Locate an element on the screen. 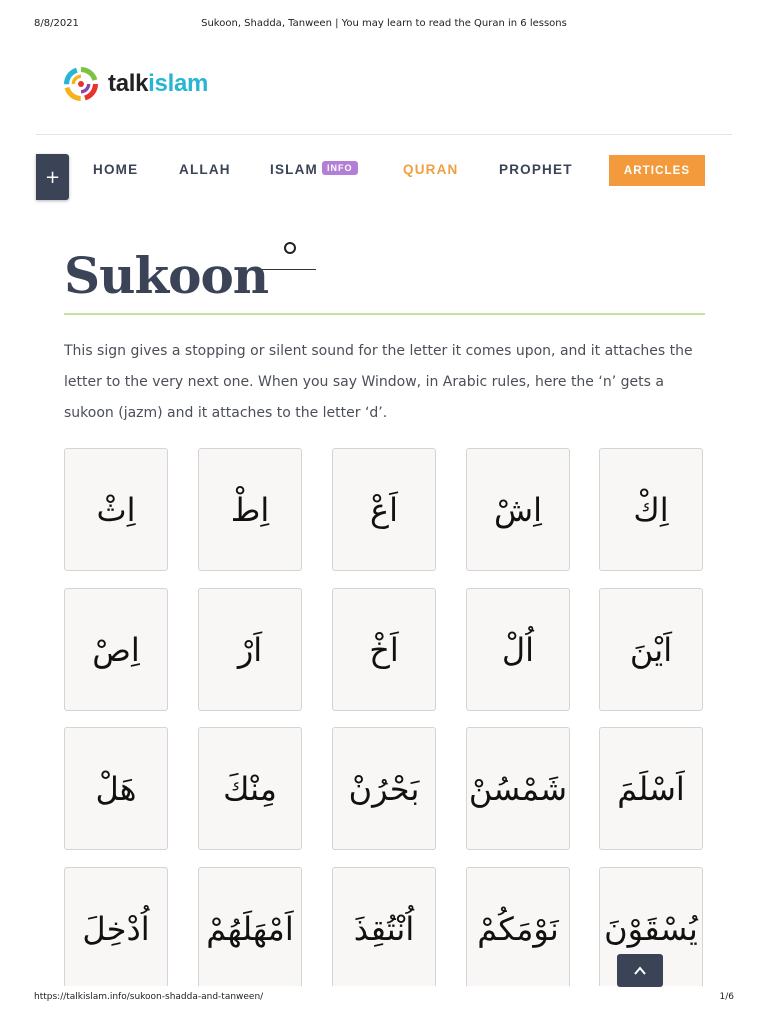 This screenshot has width=768, height=1024. arabic-text: اَسْلَمَ is located at coordinates (651, 788).